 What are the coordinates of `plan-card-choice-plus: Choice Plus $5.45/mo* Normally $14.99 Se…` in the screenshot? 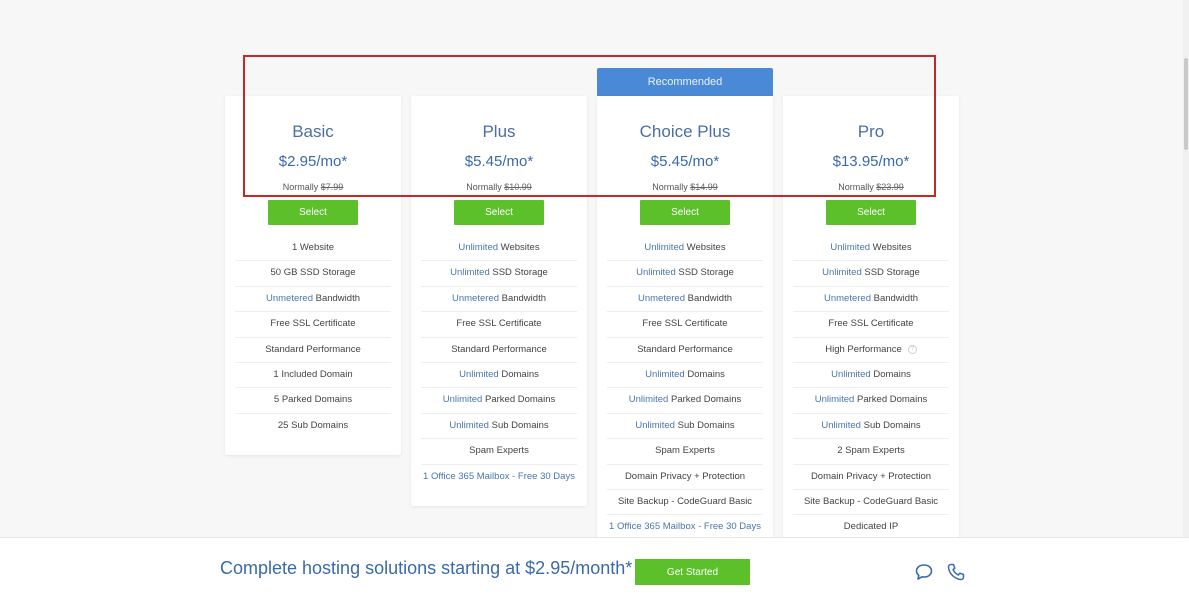 It's located at (685, 318).